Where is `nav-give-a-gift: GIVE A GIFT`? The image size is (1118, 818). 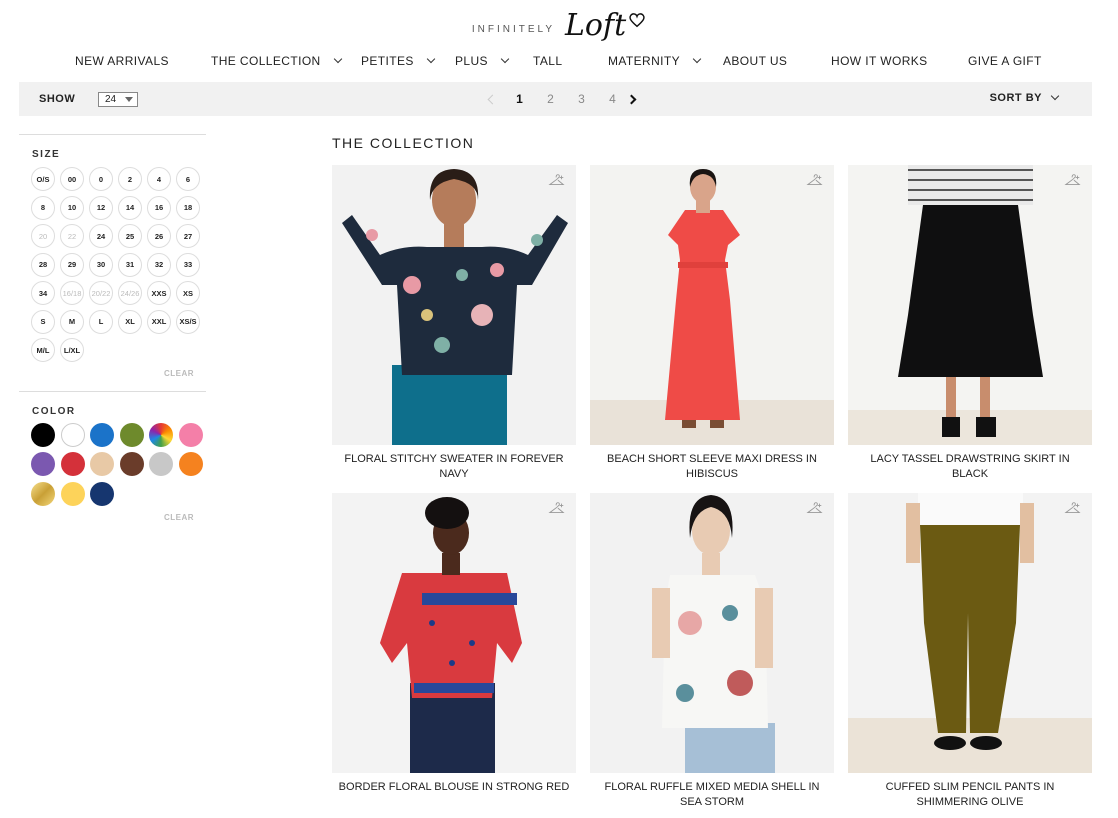
nav-give-a-gift: GIVE A GIFT is located at coordinates (1005, 61).